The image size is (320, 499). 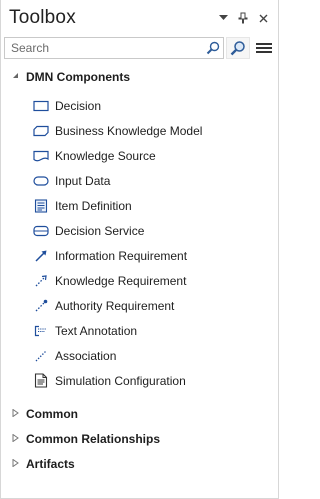 I want to click on knowledge-requirement-icon, so click(x=41, y=281).